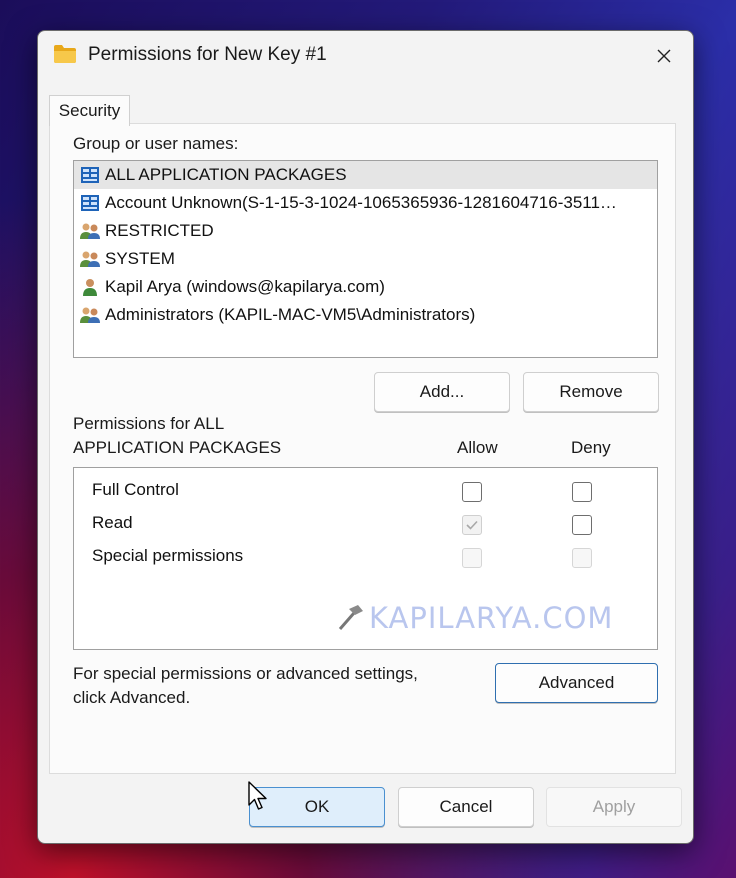 The height and width of the screenshot is (878, 736). What do you see at coordinates (365, 231) in the screenshot?
I see `list-item: RESTRICTED` at bounding box center [365, 231].